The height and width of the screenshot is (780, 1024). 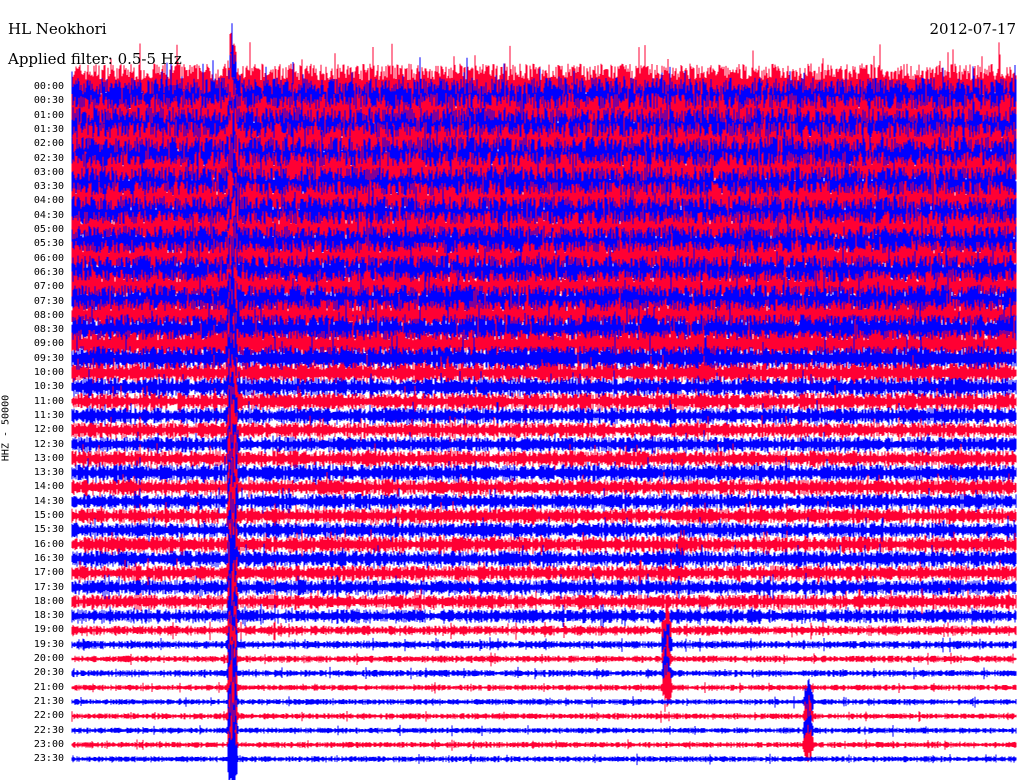 I want to click on row-time-label: 06:30, so click(x=48, y=272).